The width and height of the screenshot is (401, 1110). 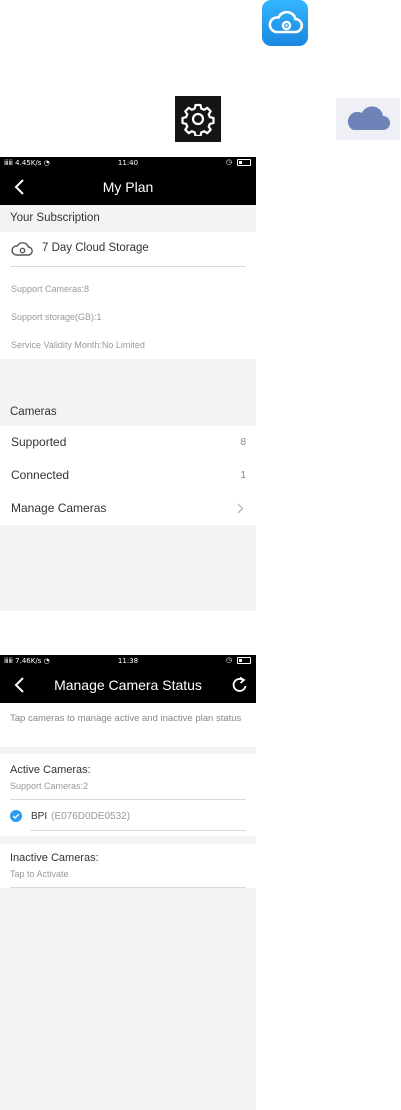 I want to click on cloud-storage-icon, so click(x=368, y=119).